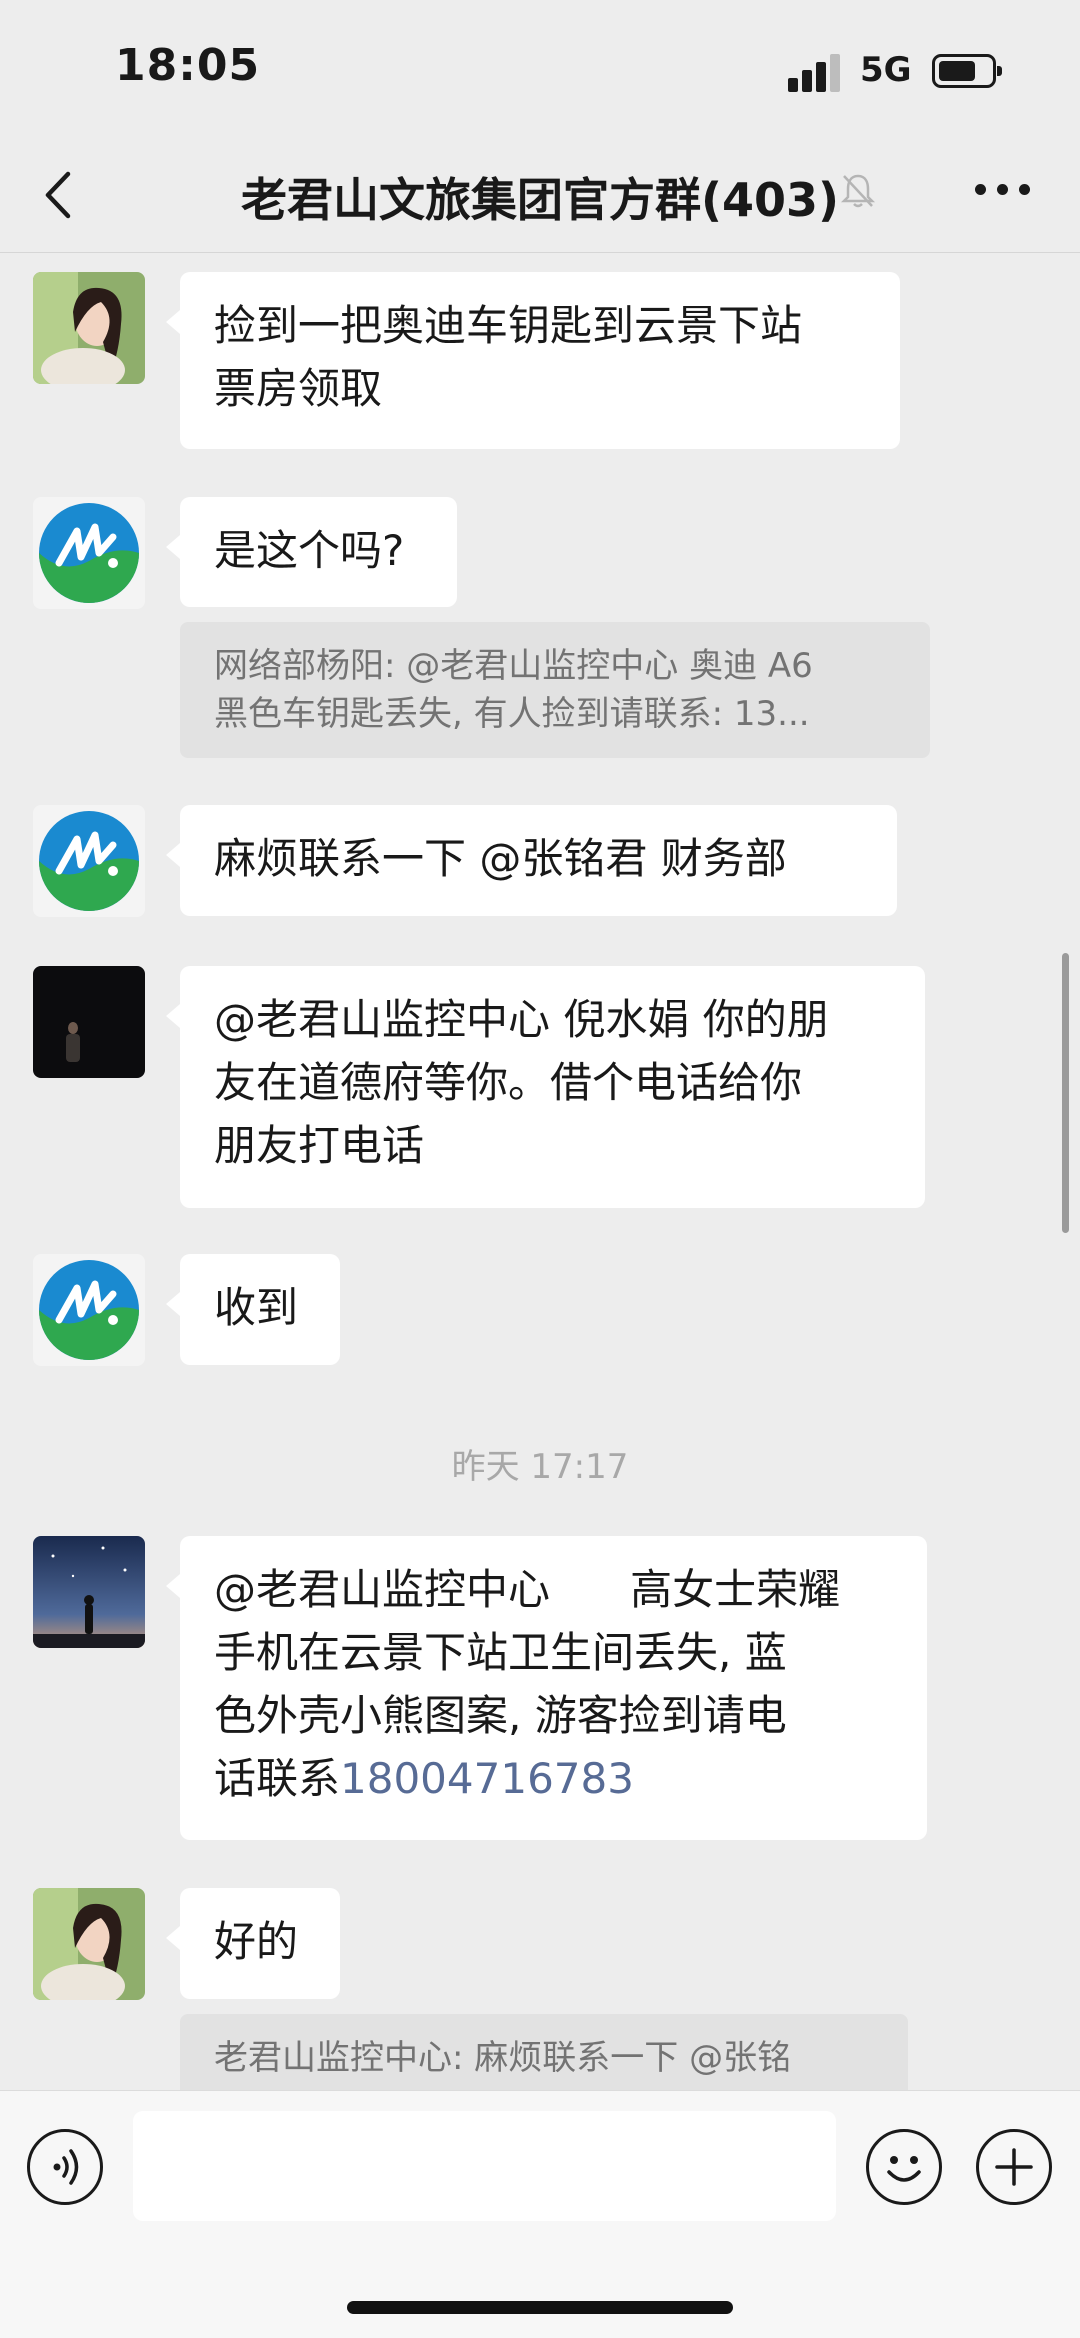 Image resolution: width=1080 pixels, height=2338 pixels. What do you see at coordinates (188, 65) in the screenshot?
I see `status-time: 18:05` at bounding box center [188, 65].